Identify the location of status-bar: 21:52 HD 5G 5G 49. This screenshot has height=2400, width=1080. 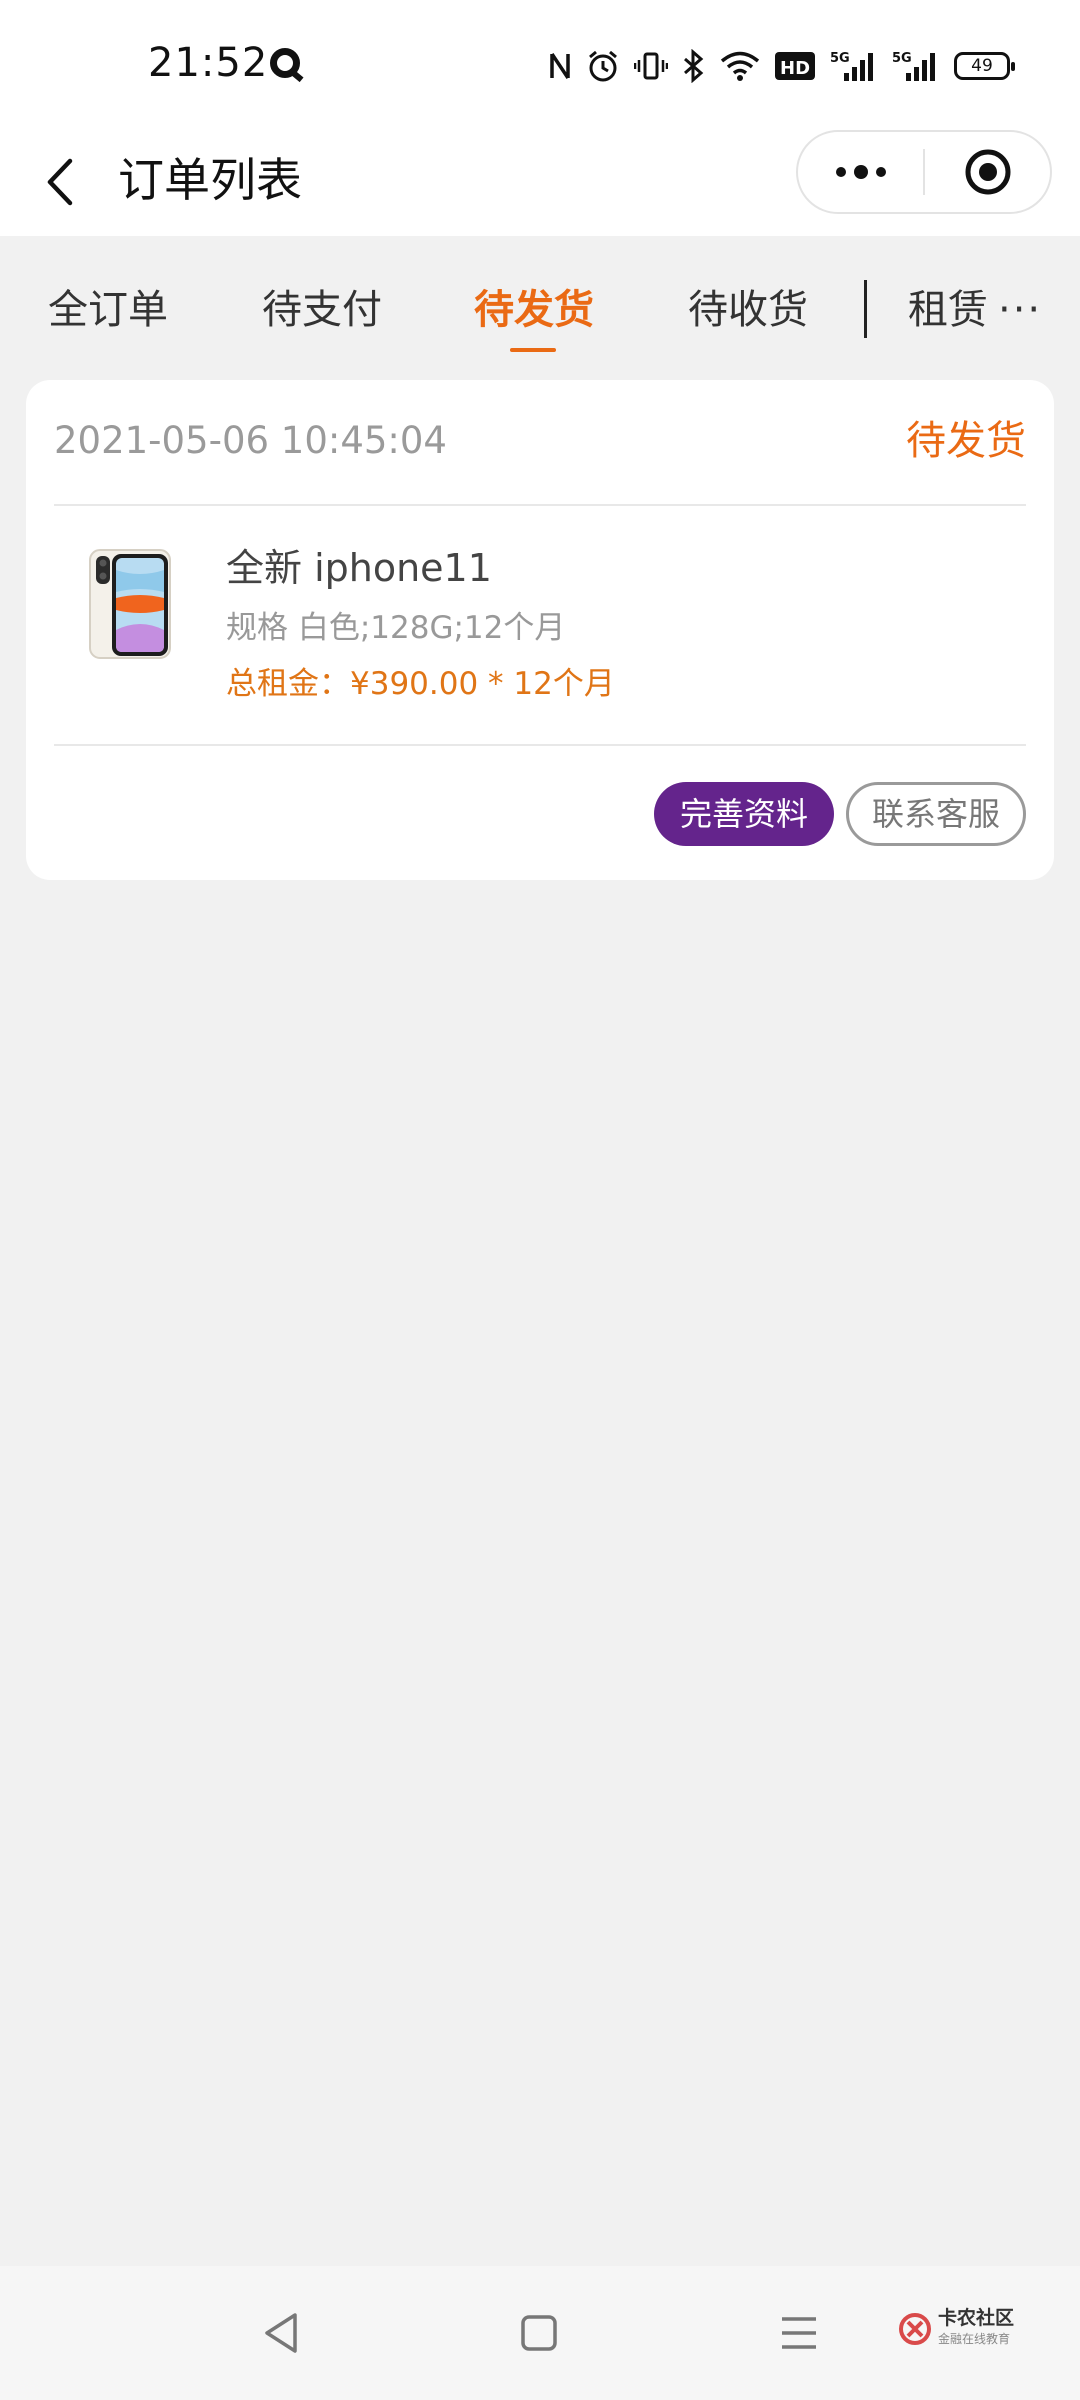
(540, 65).